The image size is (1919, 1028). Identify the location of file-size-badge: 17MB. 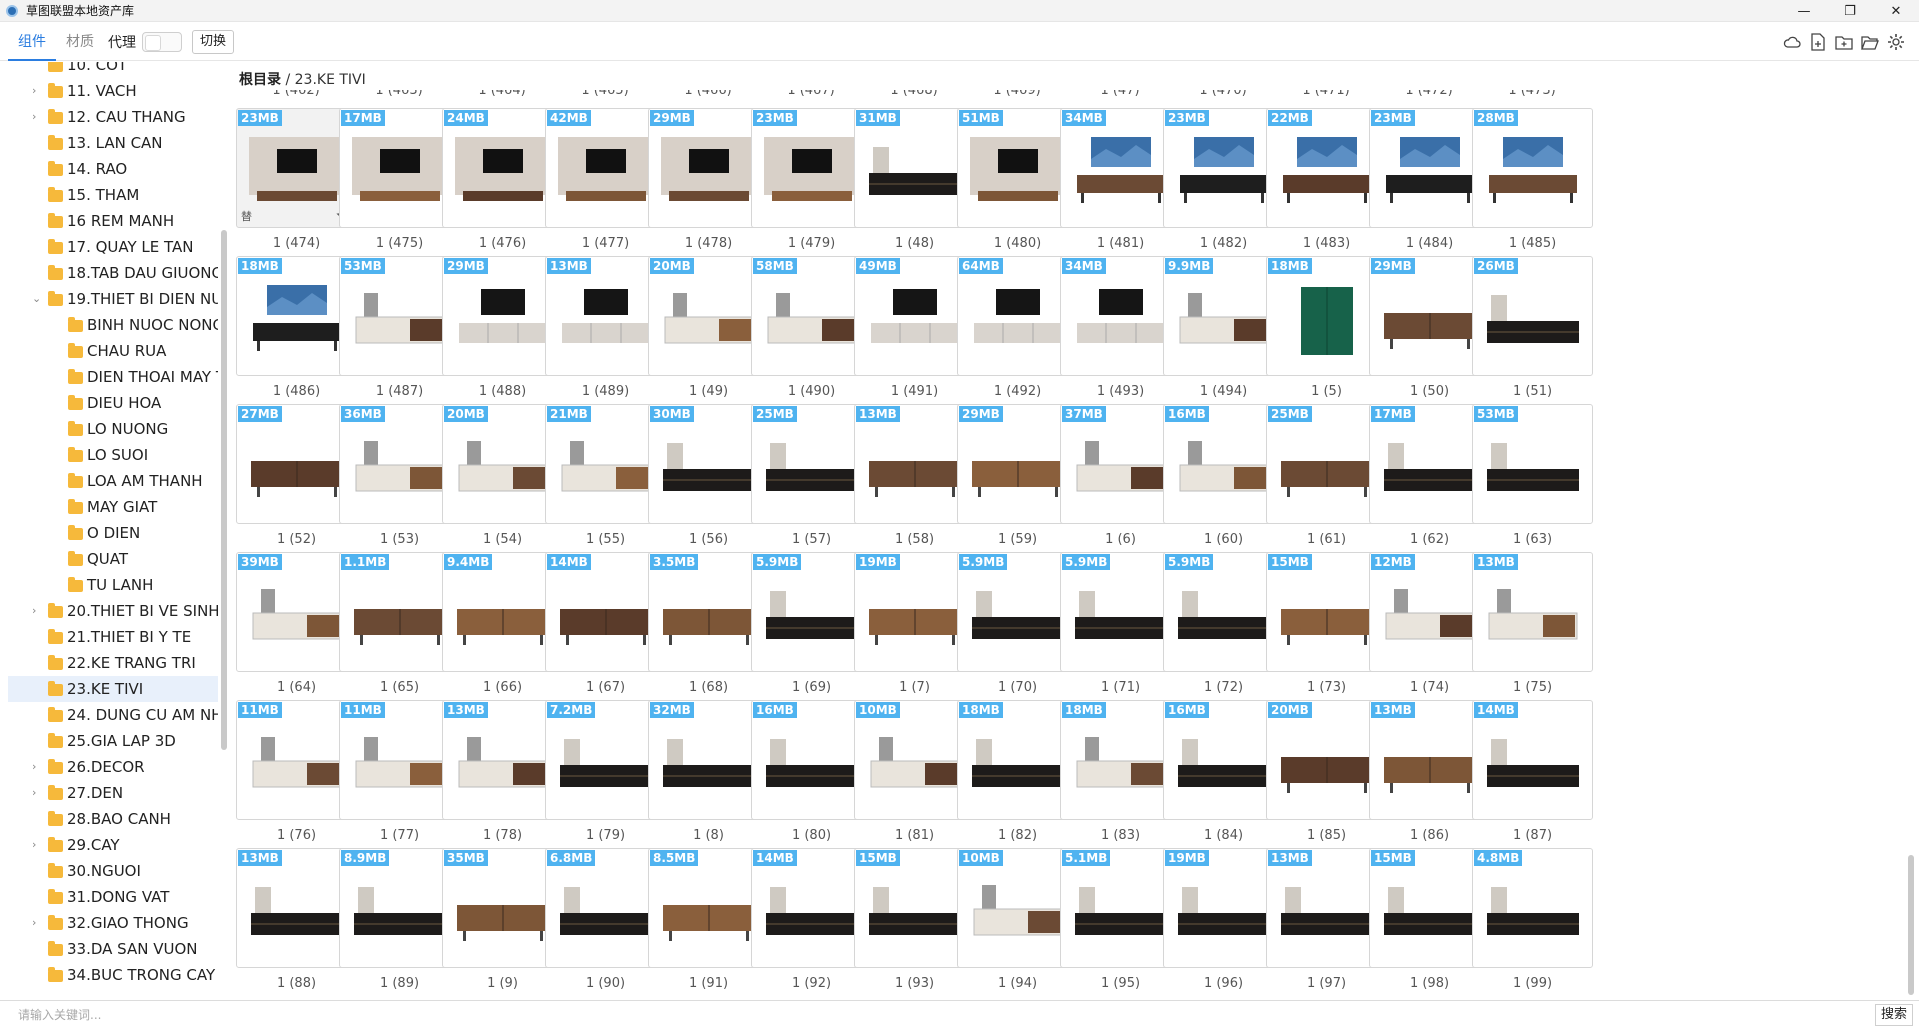
(1393, 414).